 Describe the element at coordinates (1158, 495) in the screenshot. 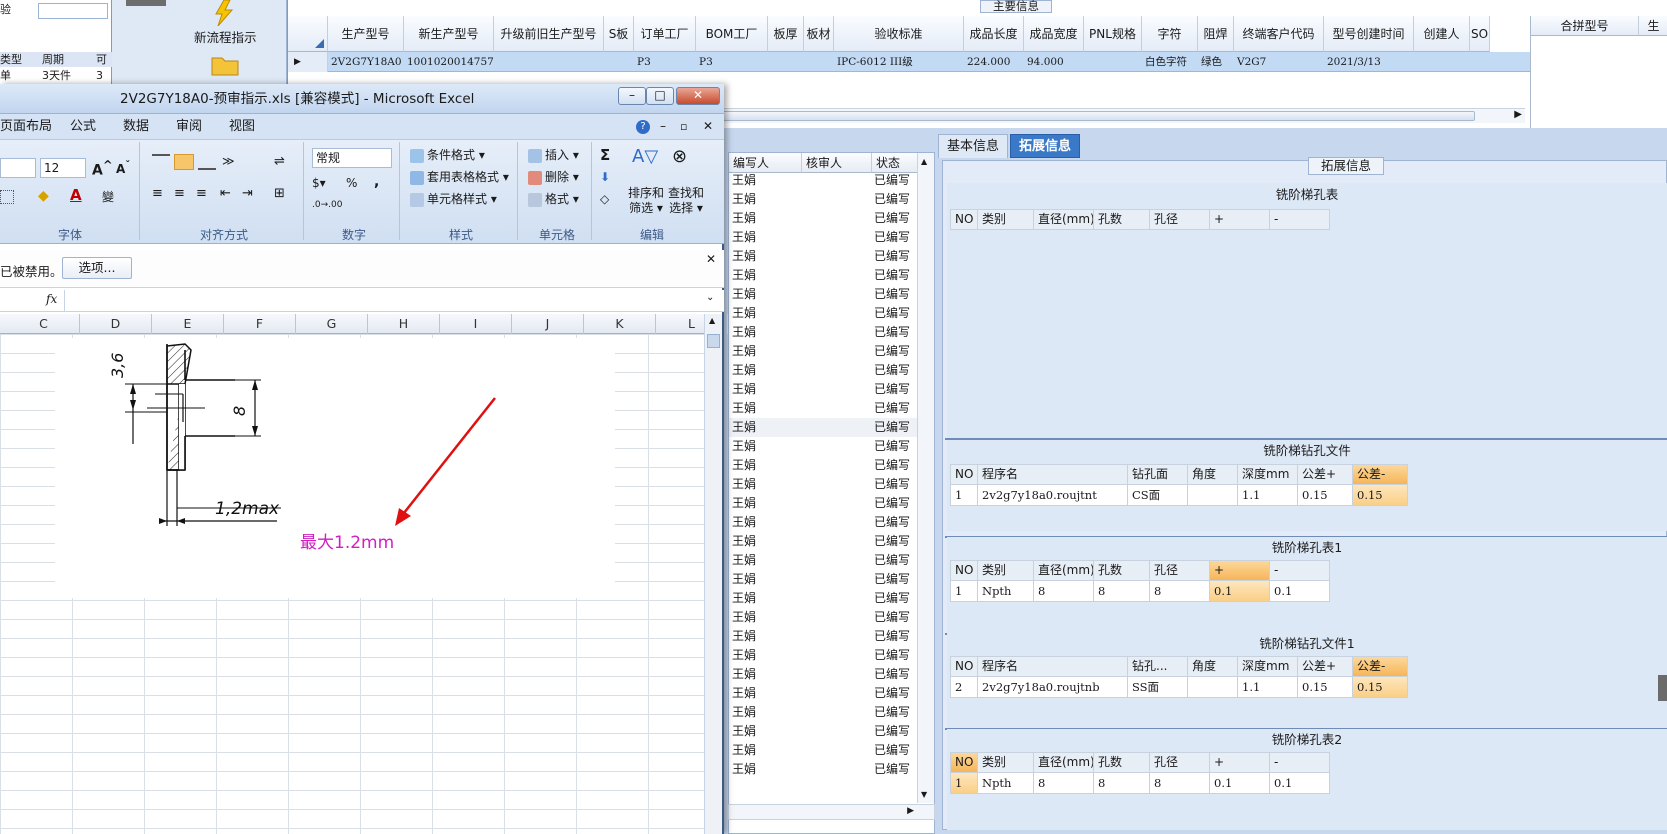

I see `table-cell: CS面` at that location.